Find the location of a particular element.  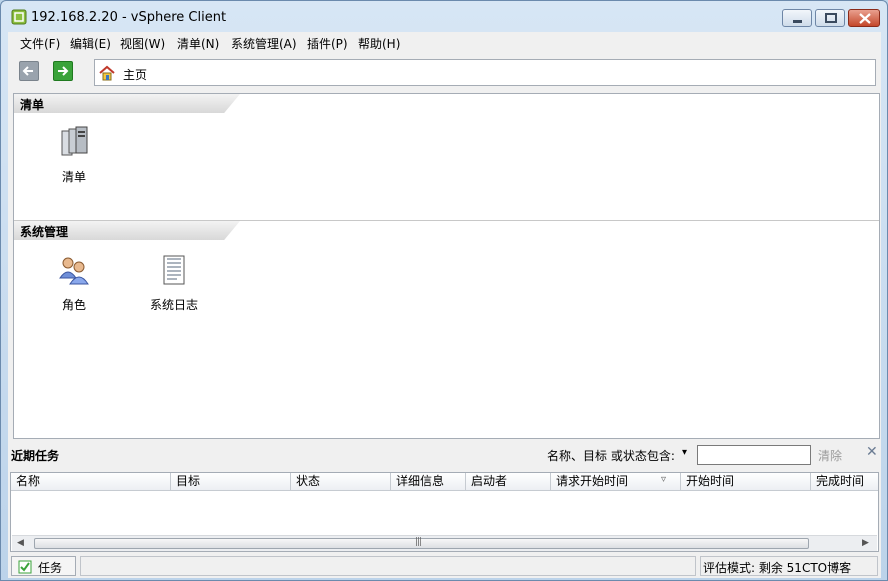

menu-help: 帮助(H) is located at coordinates (379, 43).